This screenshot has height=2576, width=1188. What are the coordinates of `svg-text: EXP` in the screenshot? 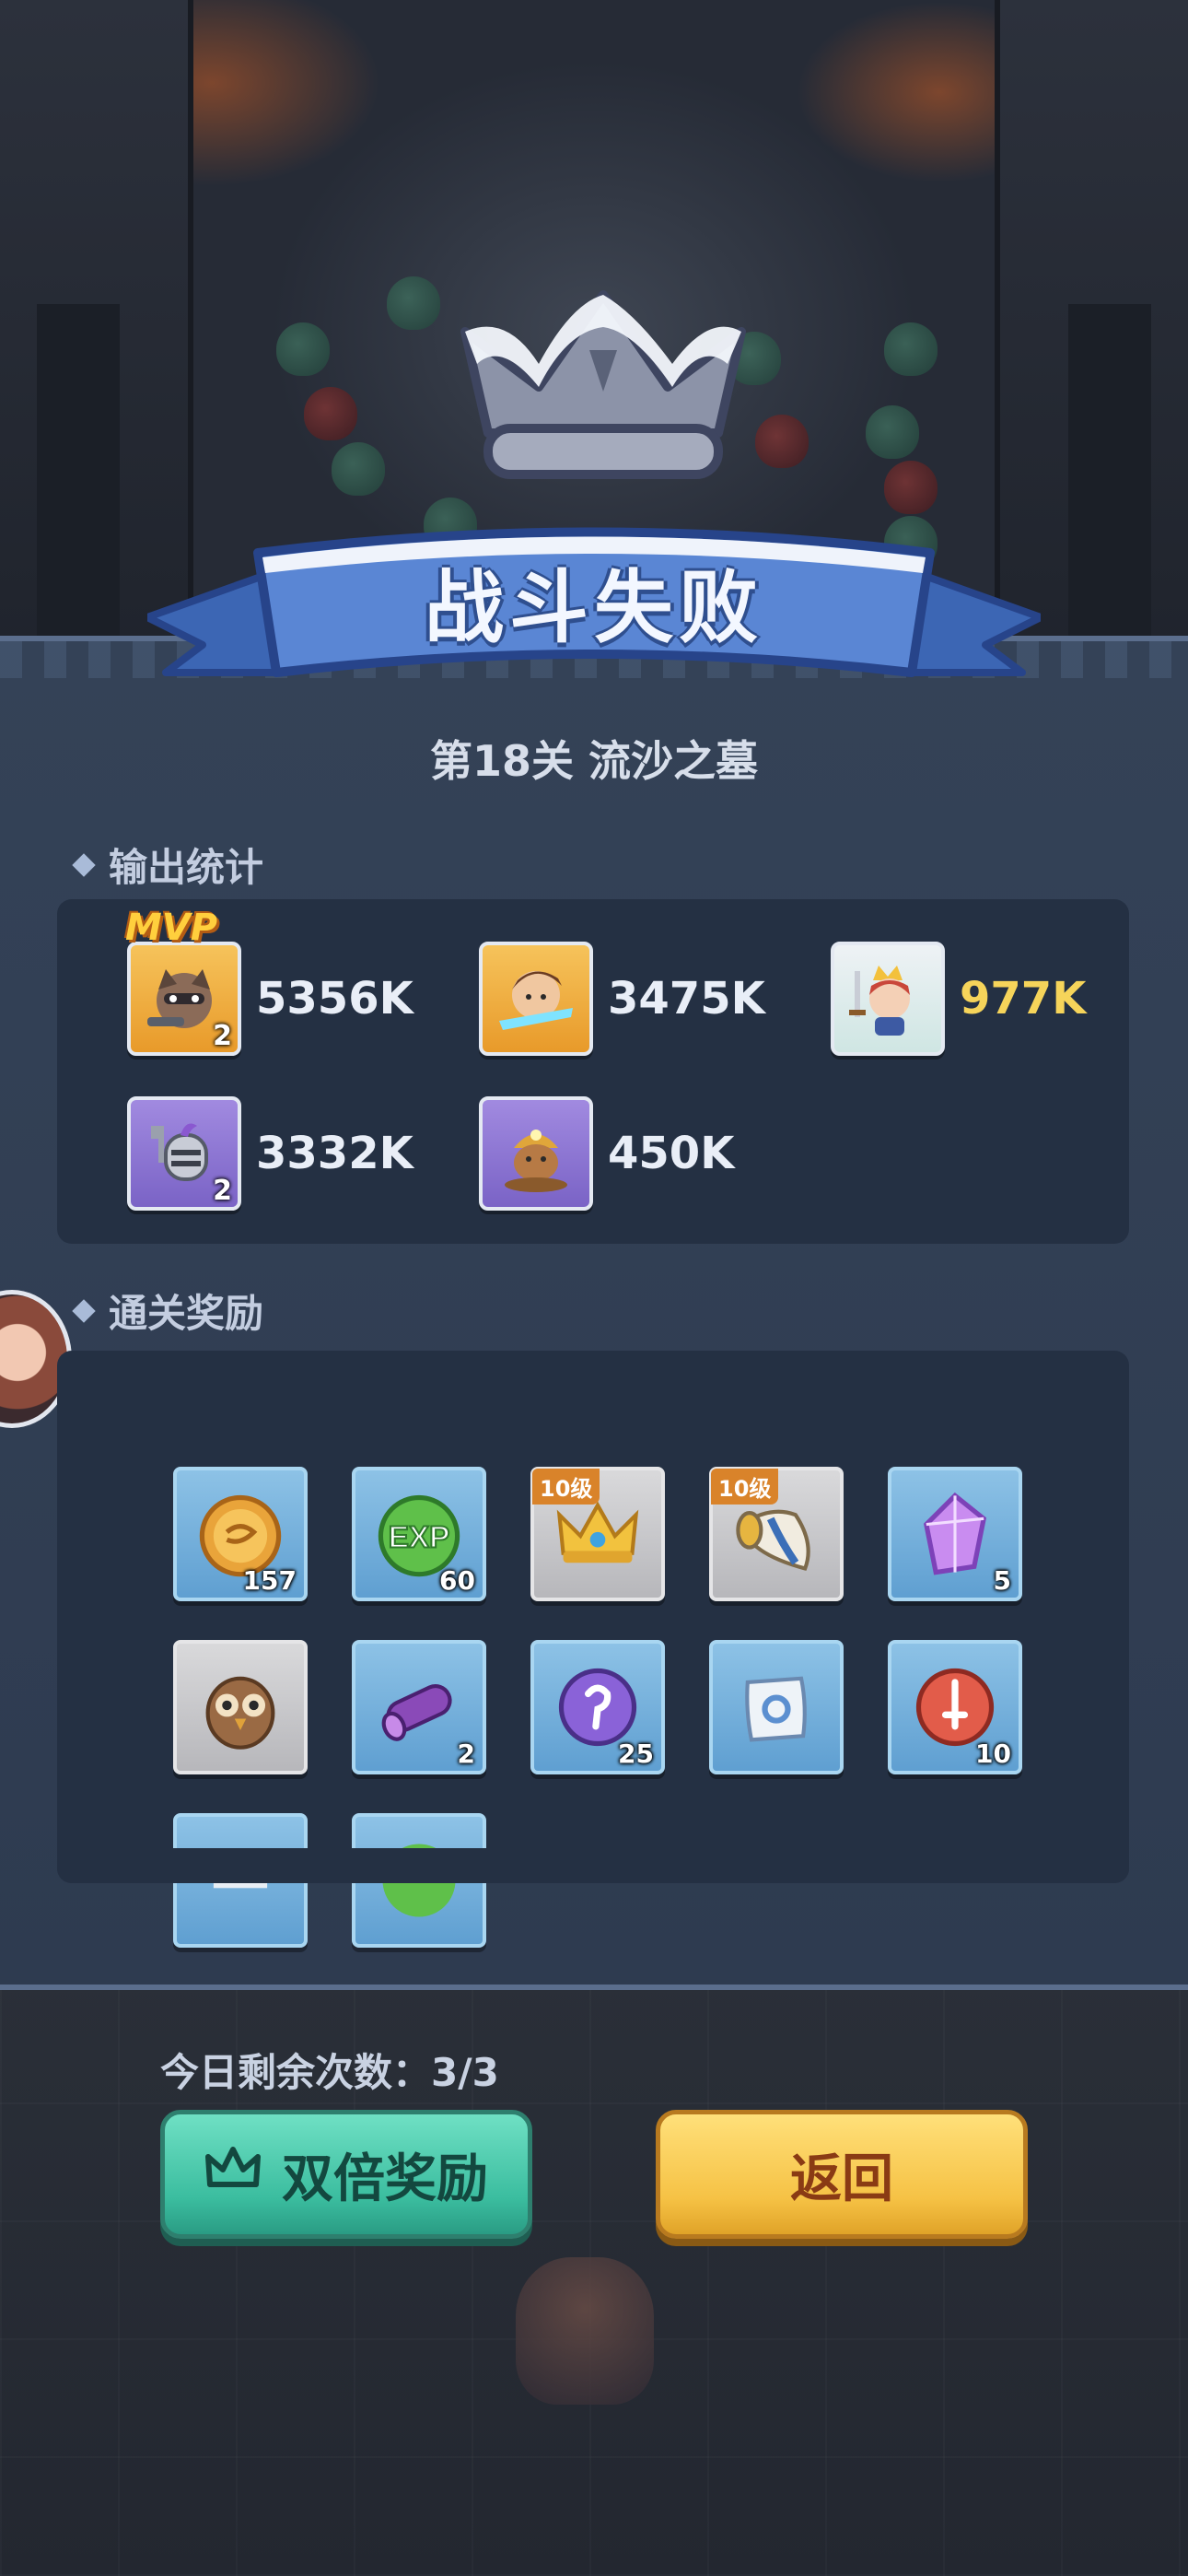 It's located at (419, 1538).